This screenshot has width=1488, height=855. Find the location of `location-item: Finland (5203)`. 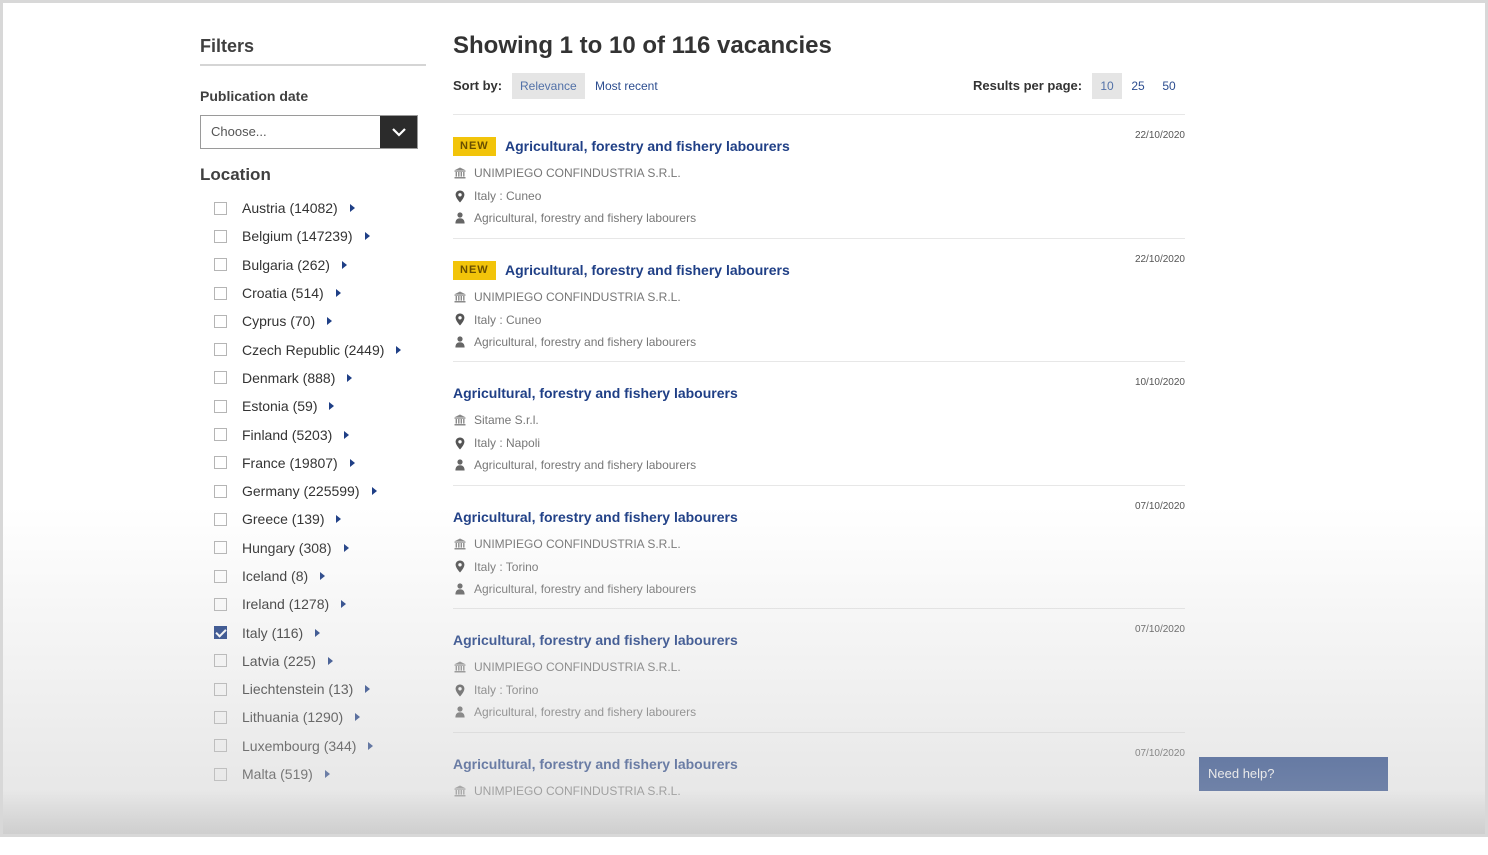

location-item: Finland (5203) is located at coordinates (313, 434).